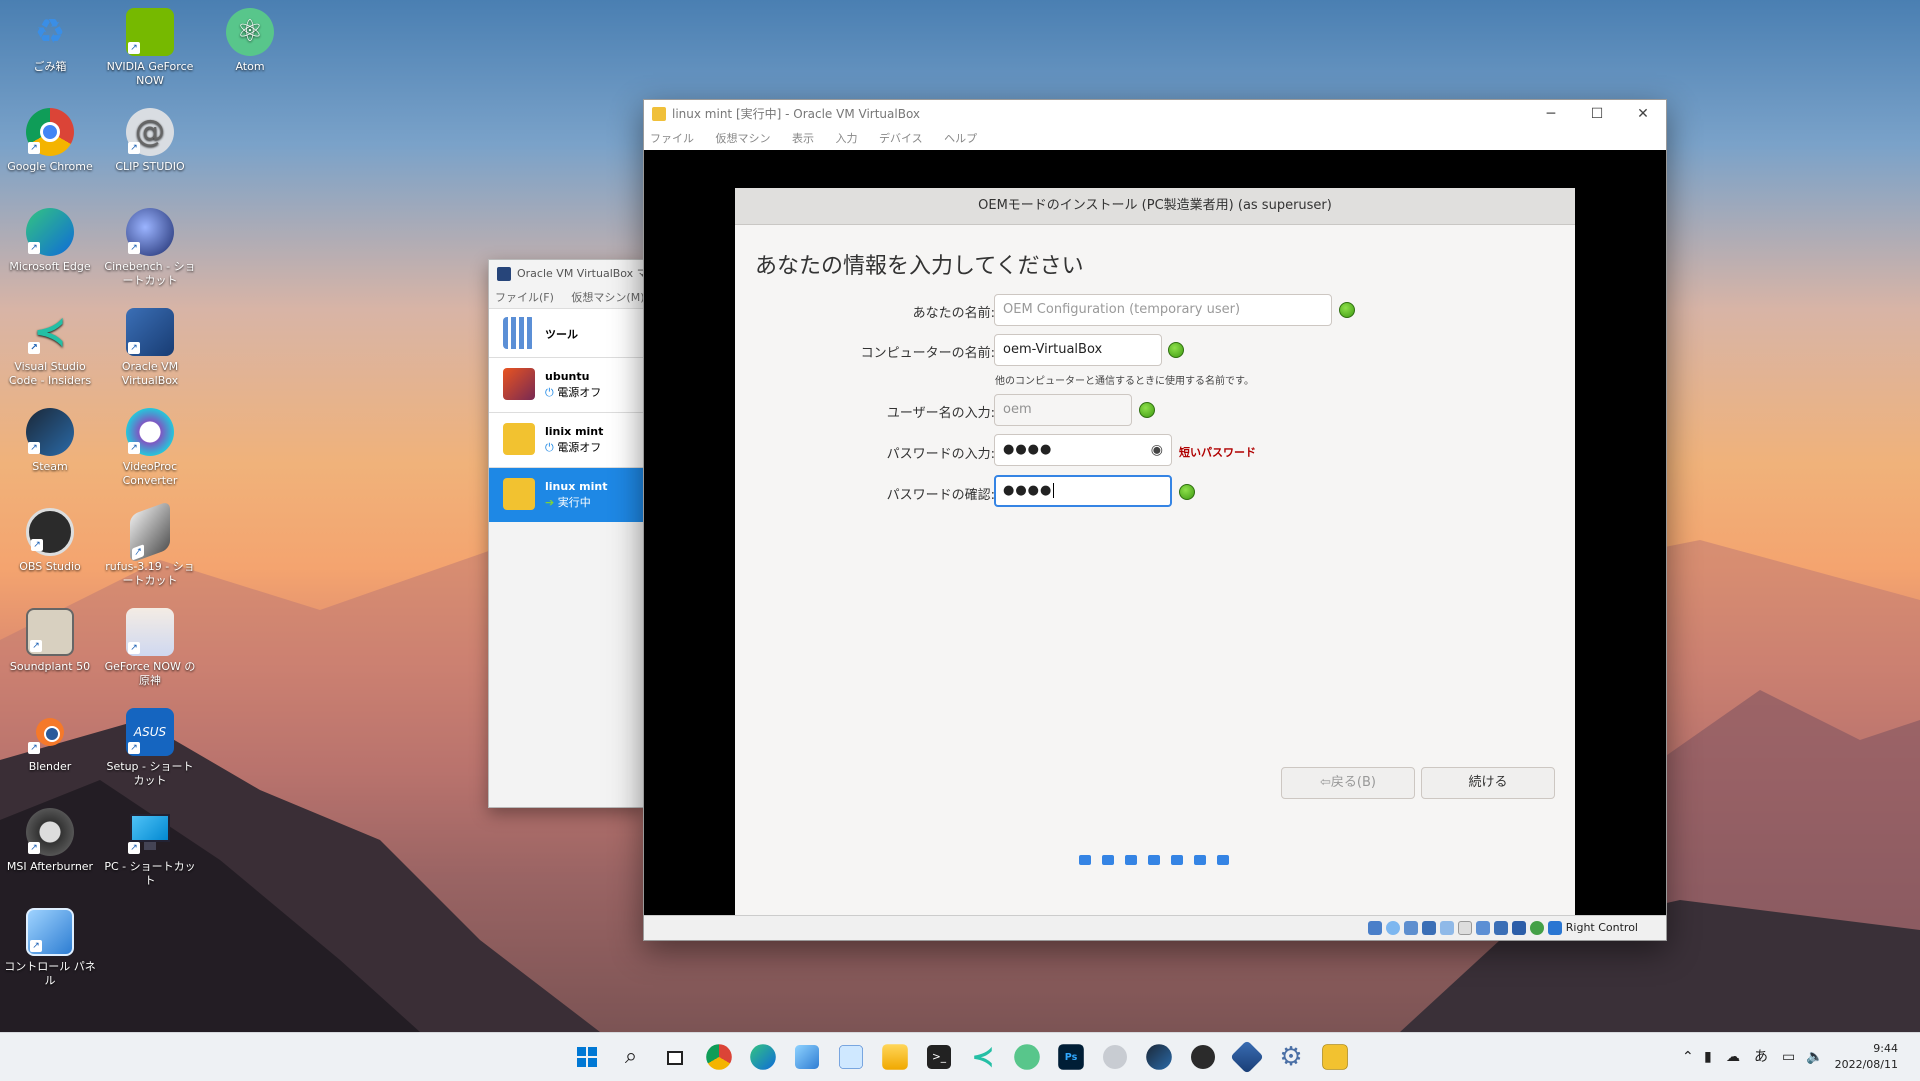 The image size is (1920, 1081). Describe the element at coordinates (150, 166) in the screenshot. I see `desktop-icon-label: CLIP STUDIO` at that location.